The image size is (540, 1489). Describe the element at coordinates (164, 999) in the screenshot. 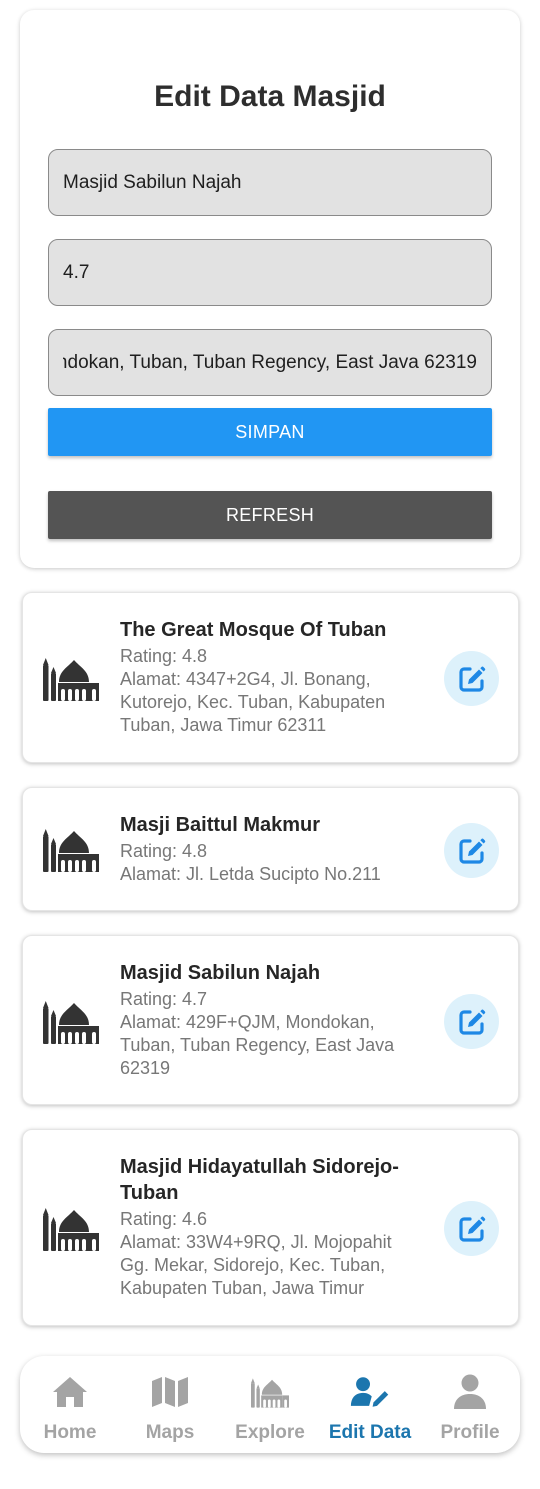

I see `mosque-rating: Rating: 4.7` at that location.